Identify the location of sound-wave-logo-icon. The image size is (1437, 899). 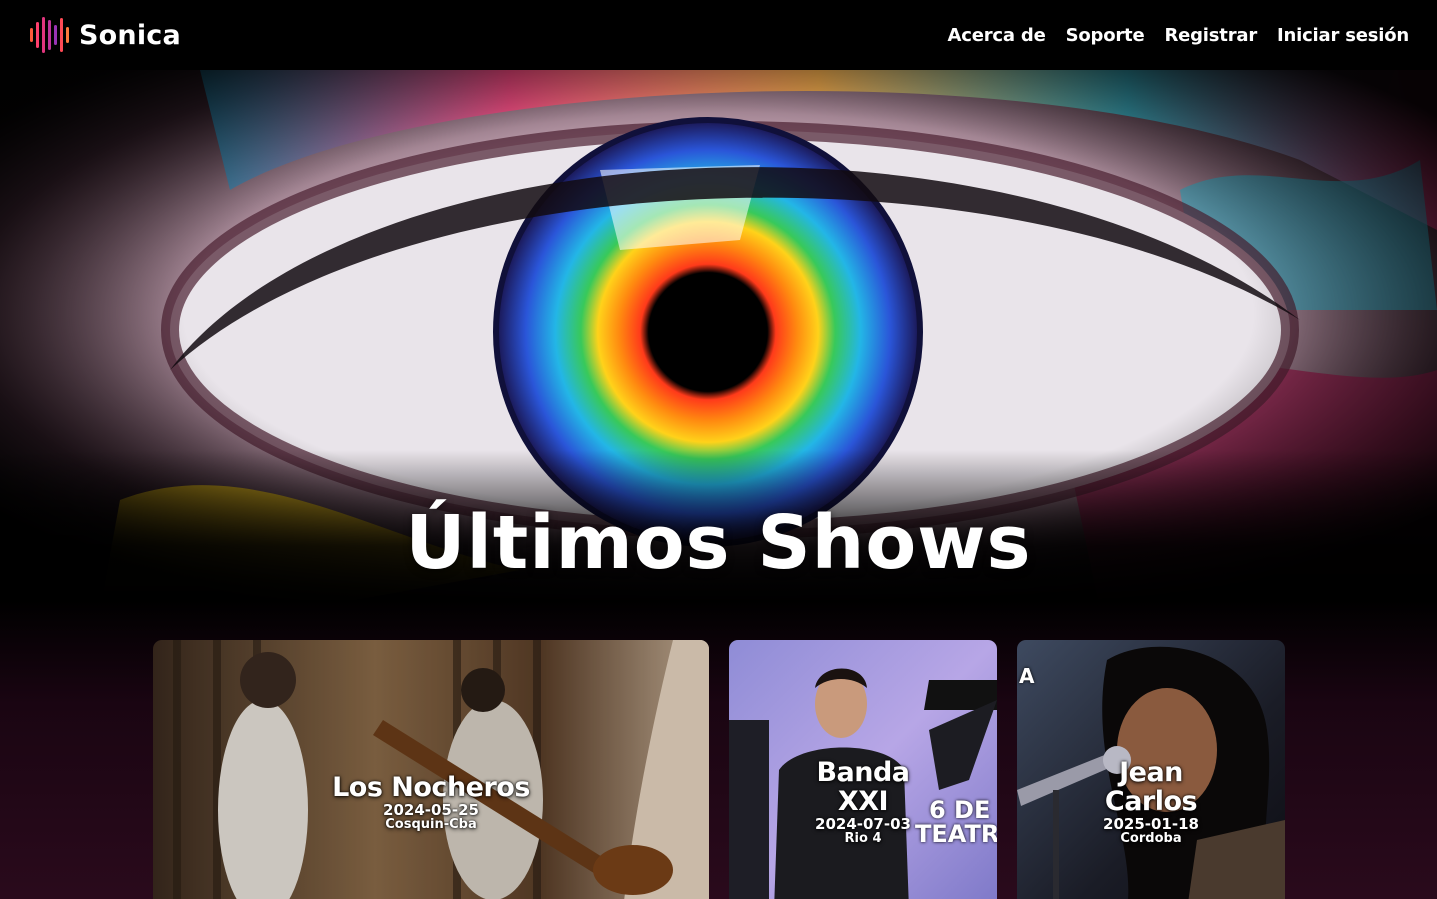
(49, 35).